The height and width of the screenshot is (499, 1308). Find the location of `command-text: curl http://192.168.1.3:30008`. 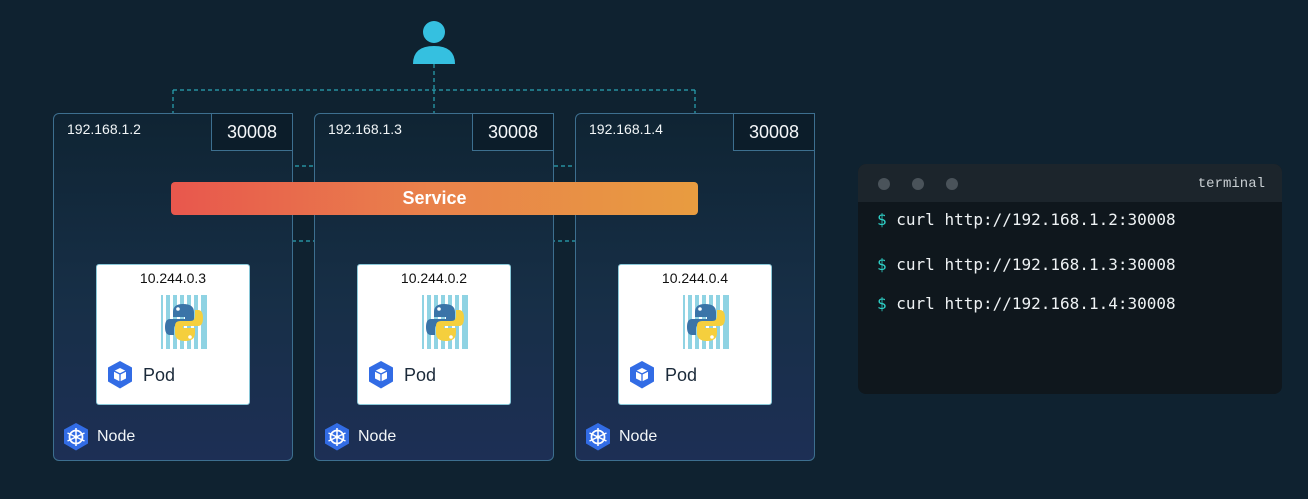

command-text: curl http://192.168.1.3:30008 is located at coordinates (1036, 264).